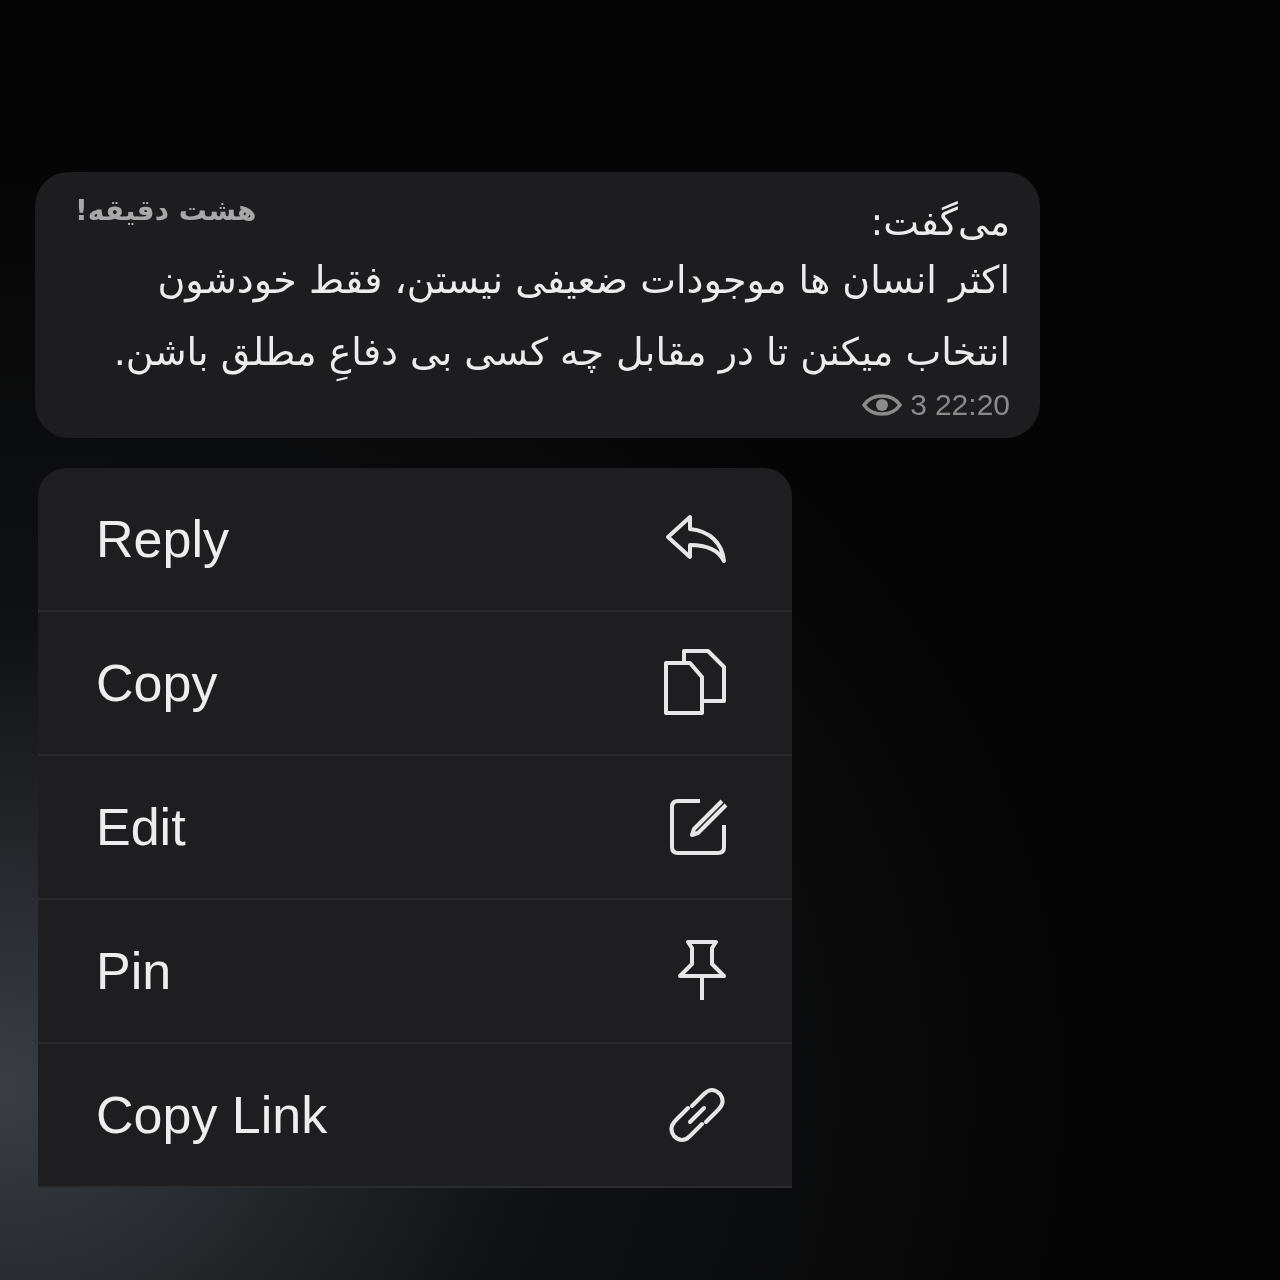  Describe the element at coordinates (415, 1116) in the screenshot. I see `menu-item: Copy Link` at that location.